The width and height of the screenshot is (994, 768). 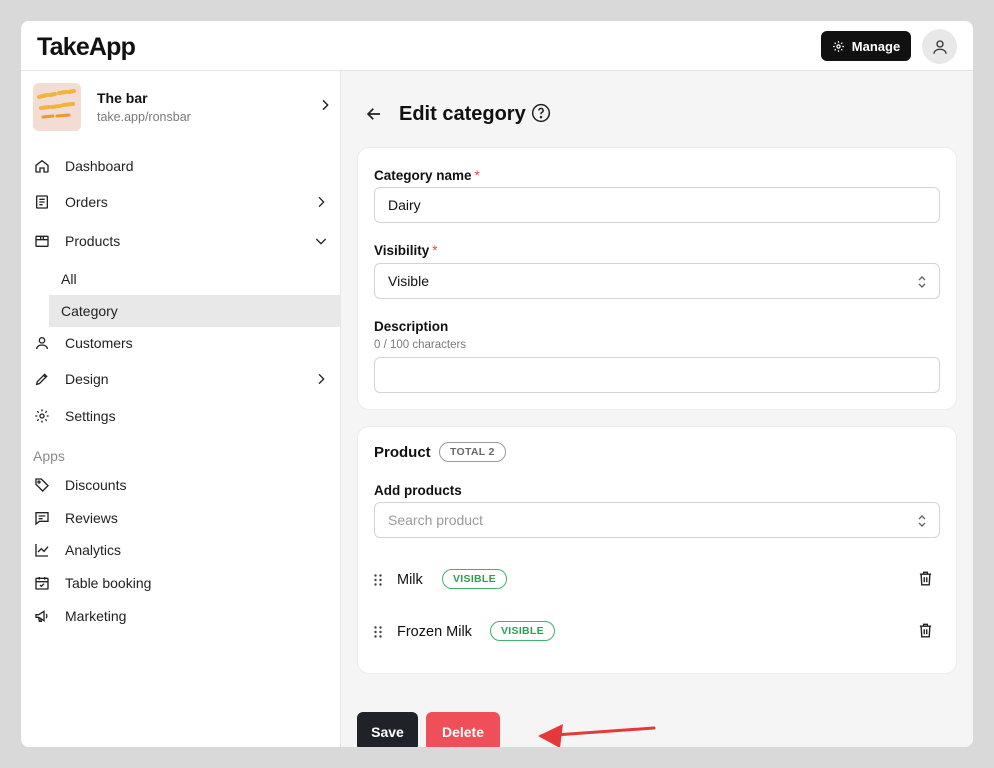 What do you see at coordinates (86, 202) in the screenshot?
I see `sidebar-item-label: Orders` at bounding box center [86, 202].